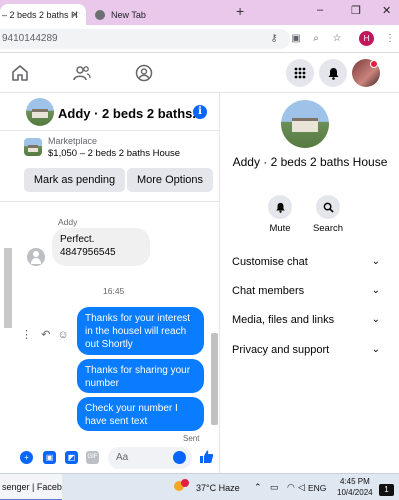 The image size is (399, 500). What do you see at coordinates (71, 457) in the screenshot?
I see `sticker-icon: ◩` at bounding box center [71, 457].